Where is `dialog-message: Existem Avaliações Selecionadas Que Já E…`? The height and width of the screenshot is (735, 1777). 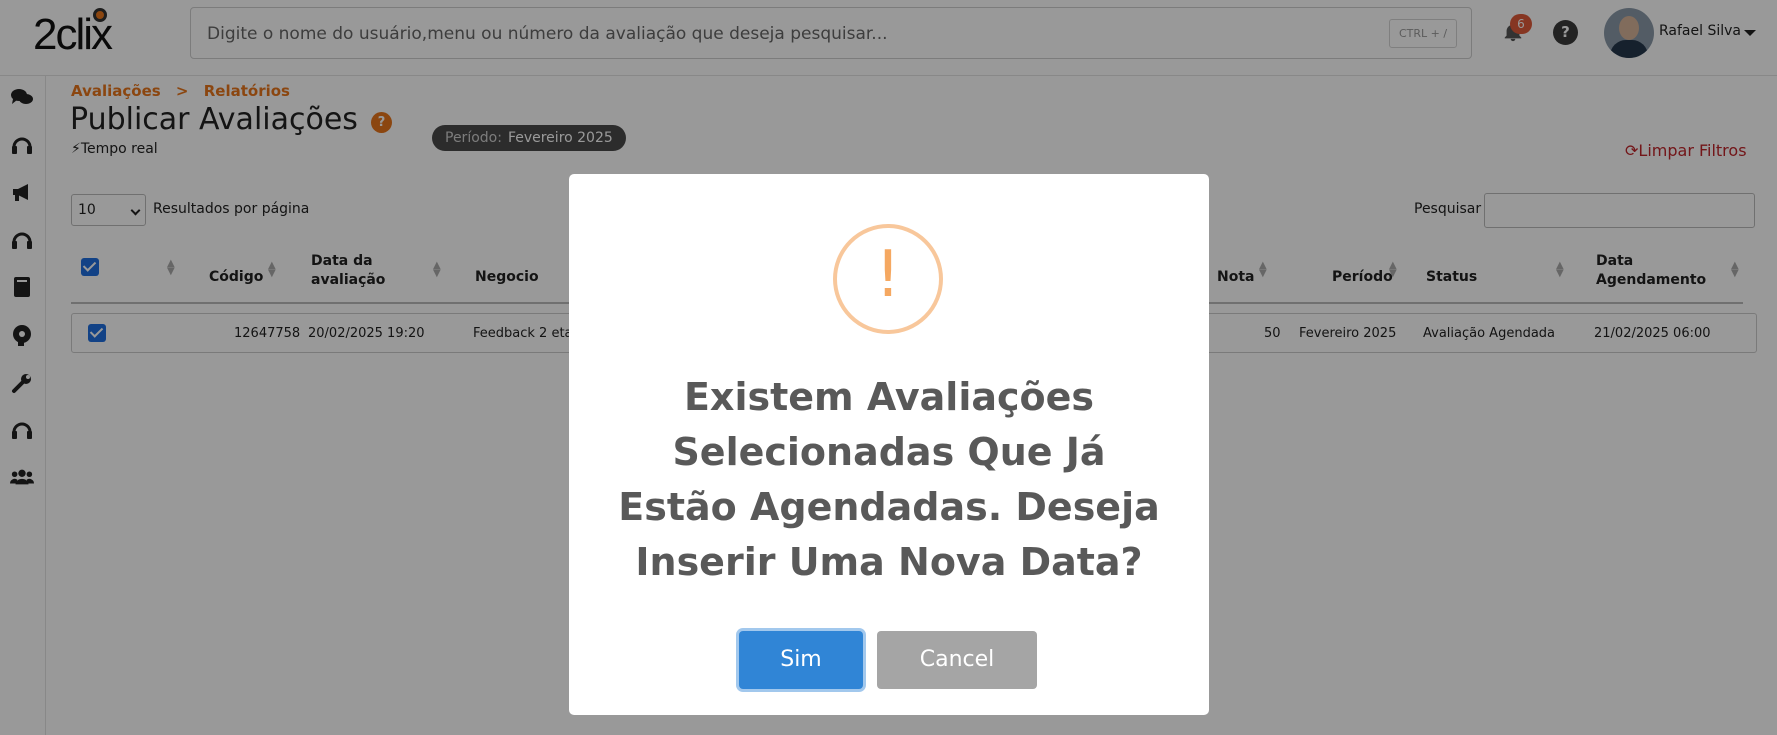 dialog-message: Existem Avaliações Selecionadas Que Já E… is located at coordinates (889, 479).